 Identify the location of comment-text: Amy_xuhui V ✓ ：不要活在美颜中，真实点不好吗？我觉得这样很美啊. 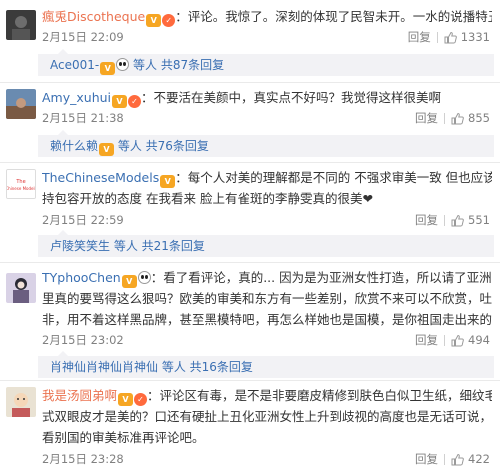
(267, 97).